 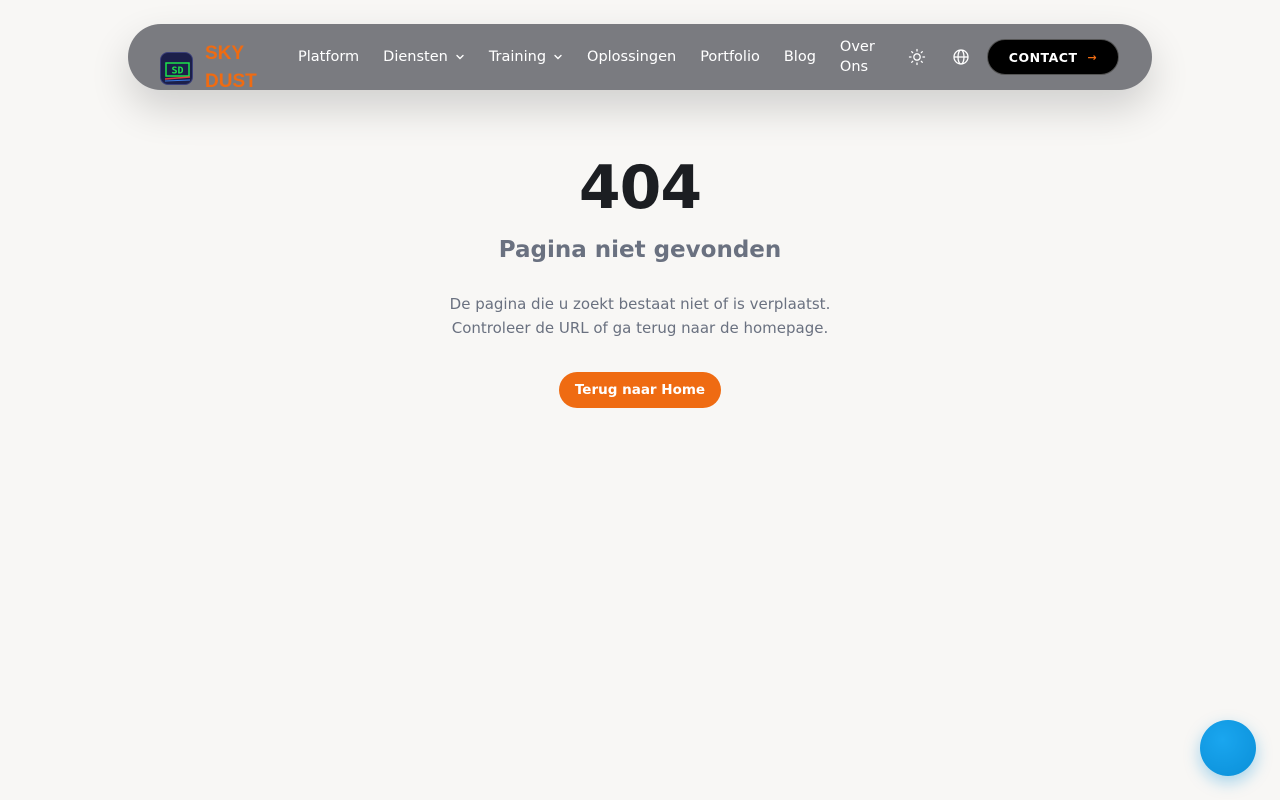 I want to click on nav-item-training: Training, so click(x=526, y=57).